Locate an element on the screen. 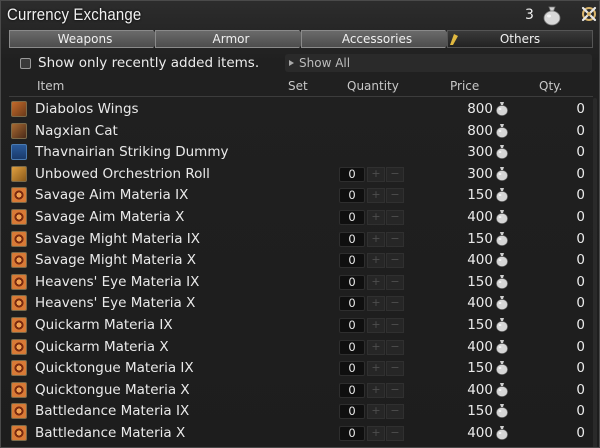 The width and height of the screenshot is (600, 448). currency-count: 3 is located at coordinates (529, 15).